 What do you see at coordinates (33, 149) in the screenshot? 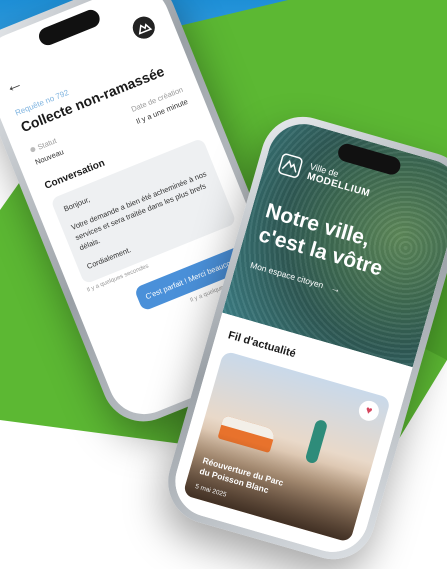
I see `status-dot-icon` at bounding box center [33, 149].